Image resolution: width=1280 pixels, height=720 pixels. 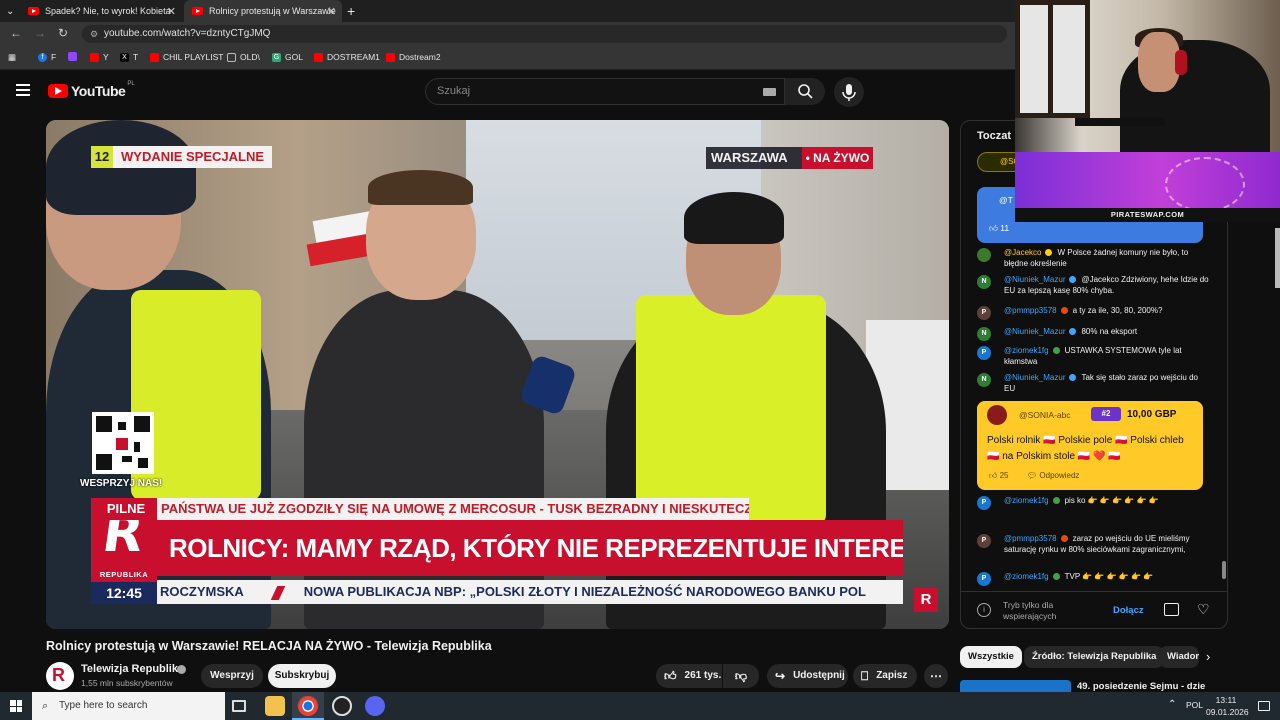 I want to click on chip-all: Wszystkie, so click(x=991, y=657).